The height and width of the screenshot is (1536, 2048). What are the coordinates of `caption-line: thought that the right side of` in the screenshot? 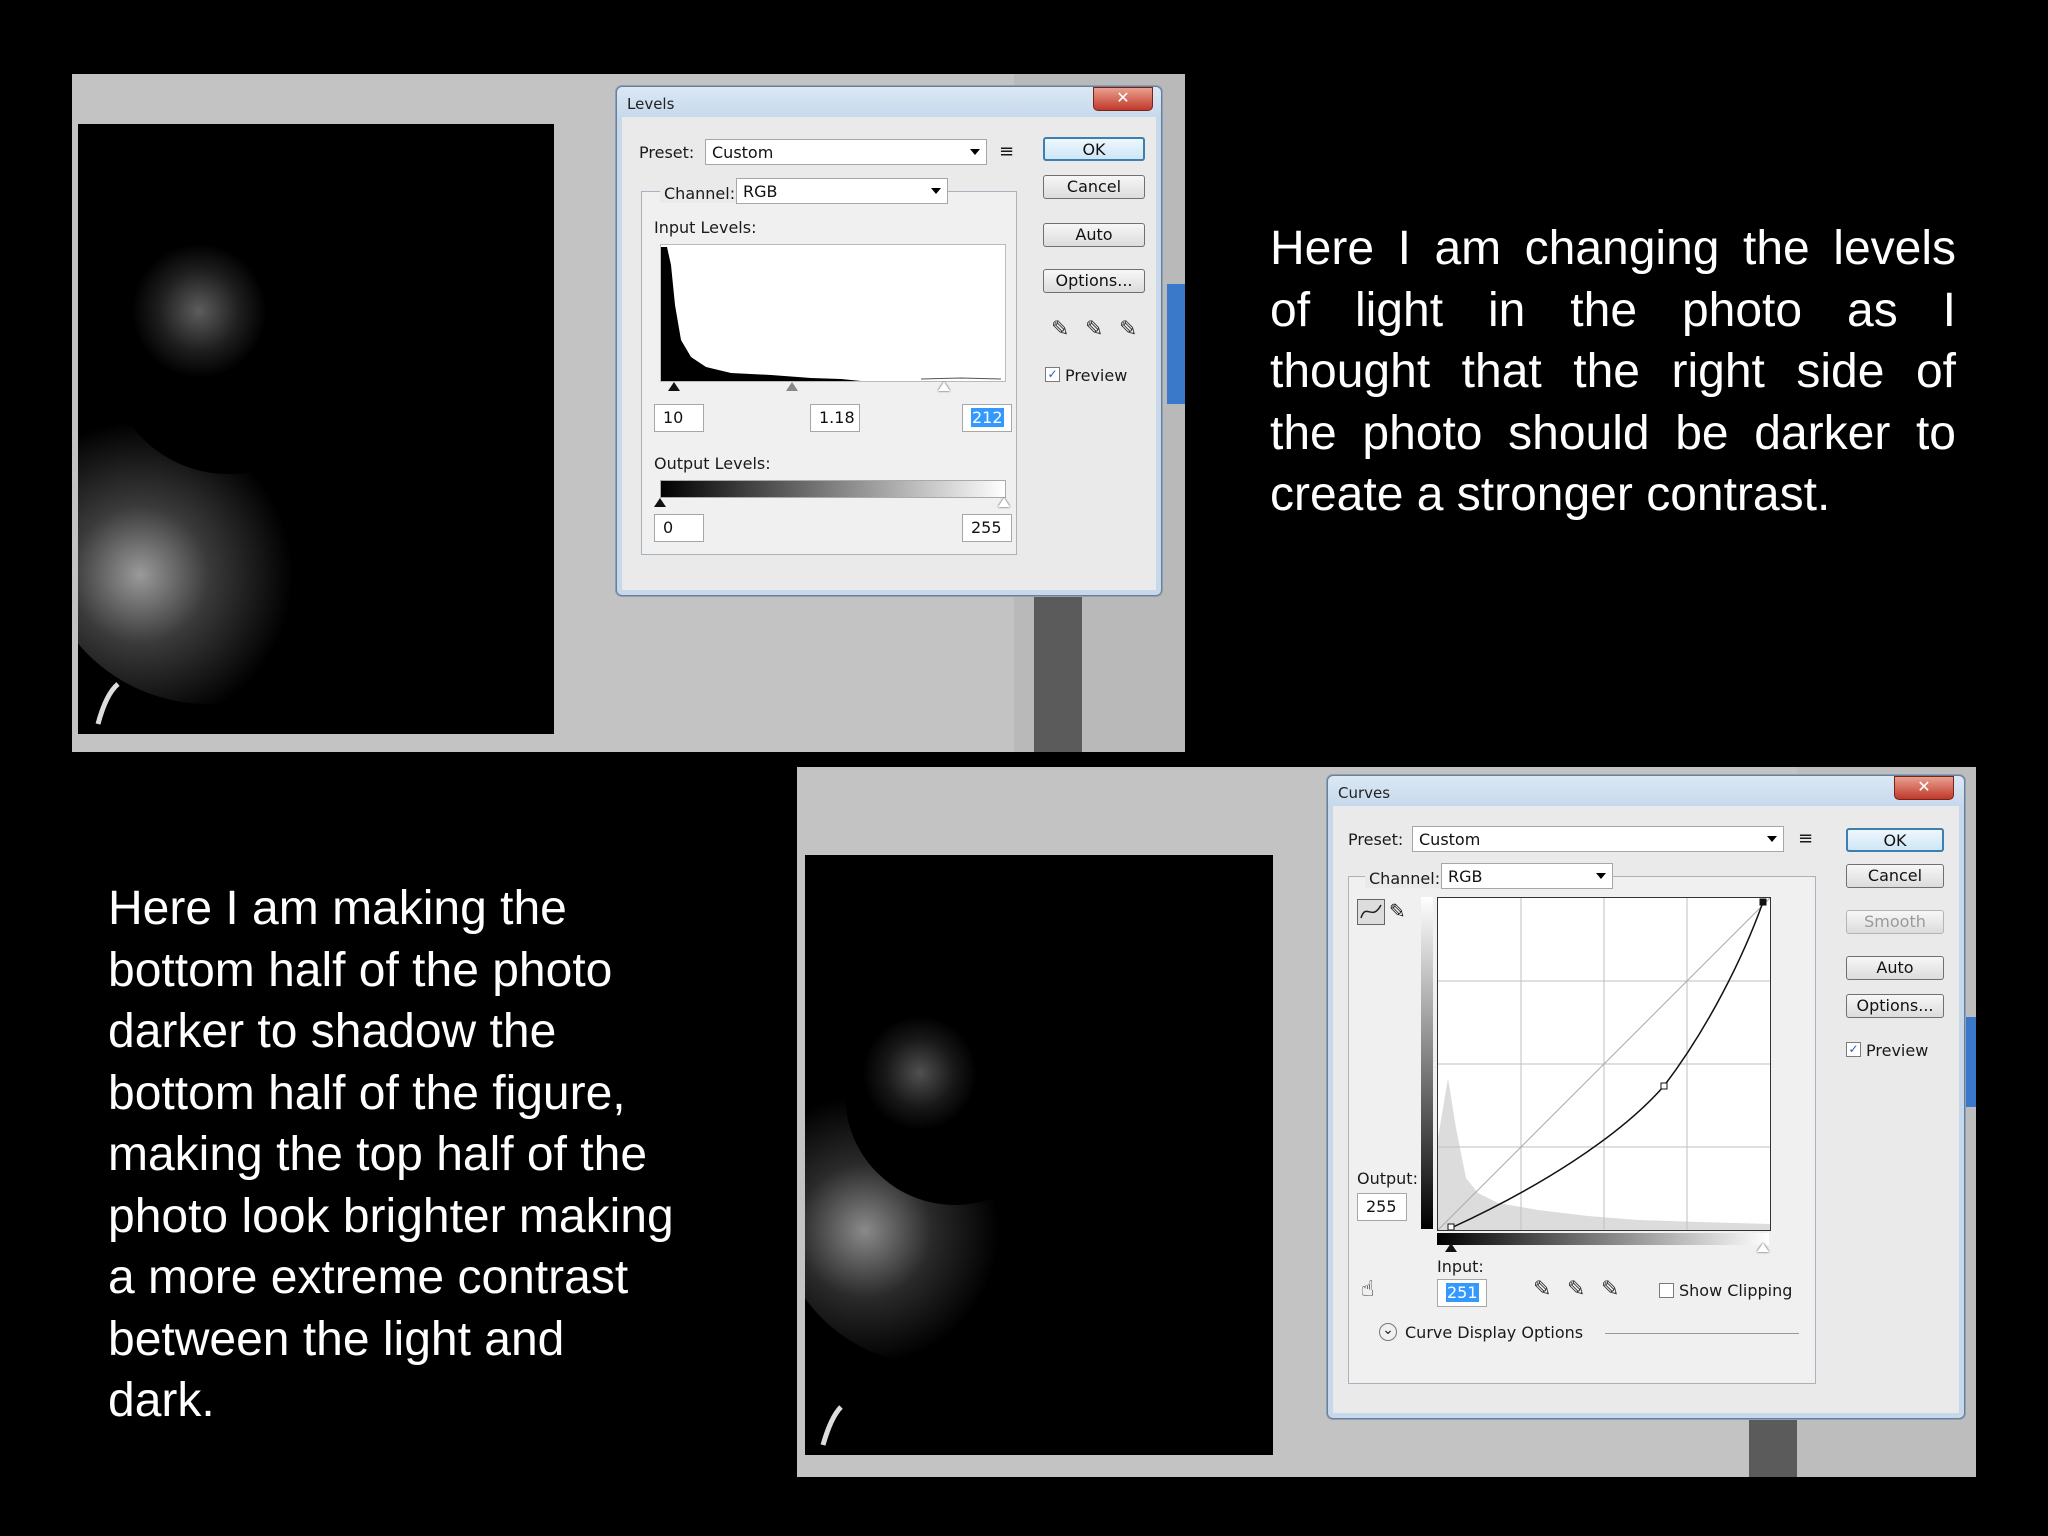 It's located at (1613, 371).